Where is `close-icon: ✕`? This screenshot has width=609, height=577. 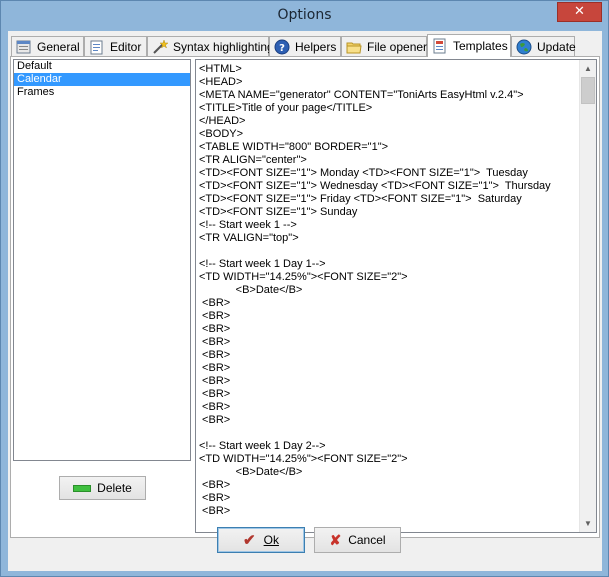 close-icon: ✕ is located at coordinates (579, 11).